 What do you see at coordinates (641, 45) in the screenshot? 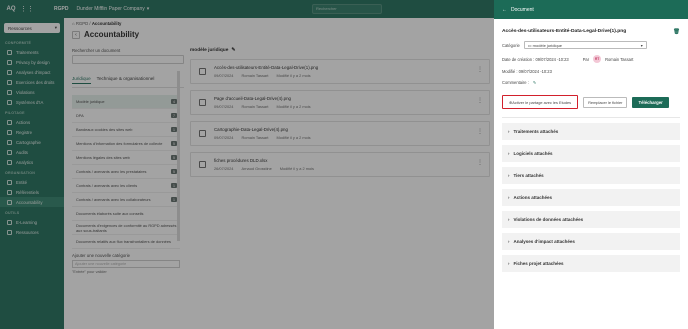
I see `chevron-down-icon: ▾` at bounding box center [641, 45].